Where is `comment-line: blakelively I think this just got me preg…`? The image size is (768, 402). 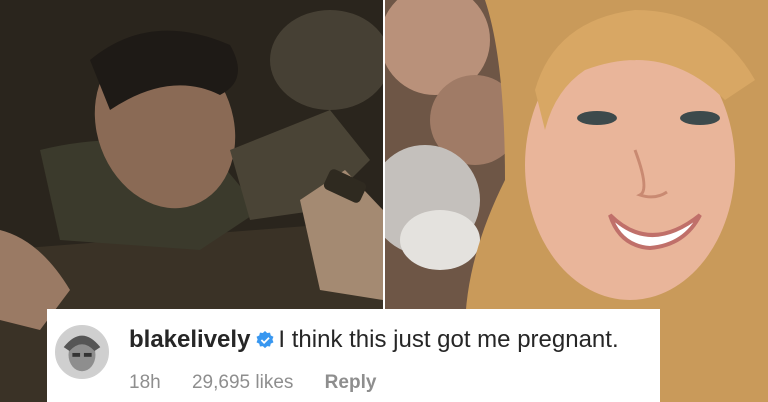
comment-line: blakelively I think this just got me preg… is located at coordinates (374, 341).